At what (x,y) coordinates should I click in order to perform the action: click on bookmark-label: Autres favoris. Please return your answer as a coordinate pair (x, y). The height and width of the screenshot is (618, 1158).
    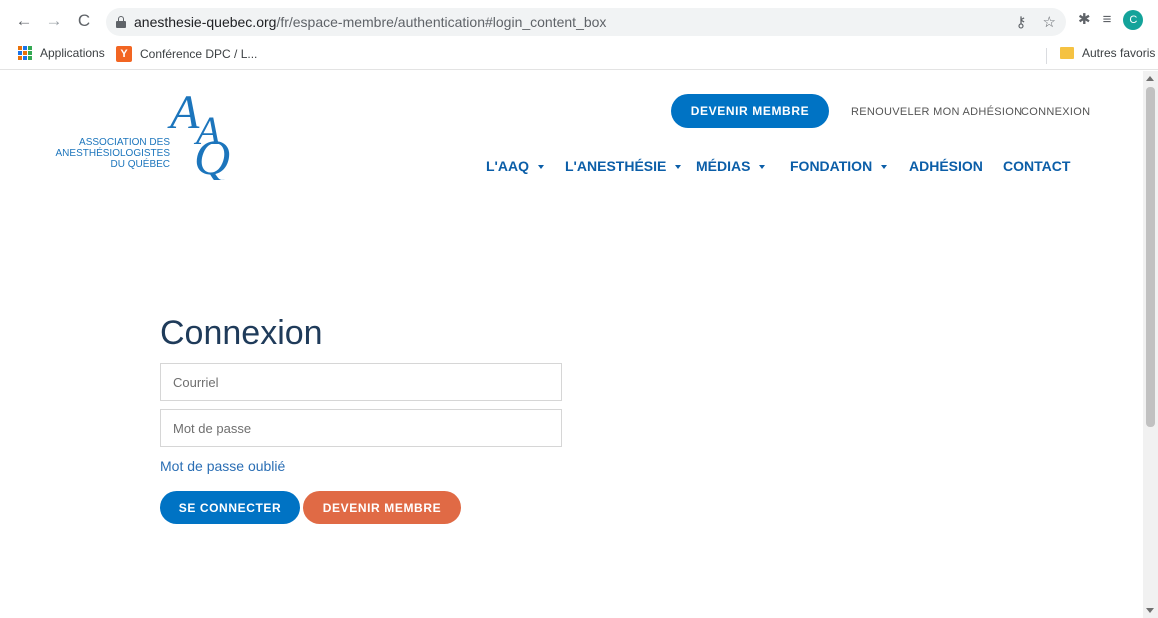
    Looking at the image, I should click on (1119, 53).